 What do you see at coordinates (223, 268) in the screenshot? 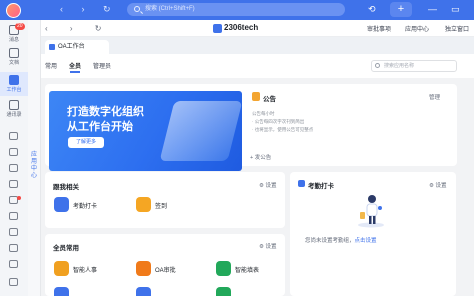
I see `form-icon` at bounding box center [223, 268].